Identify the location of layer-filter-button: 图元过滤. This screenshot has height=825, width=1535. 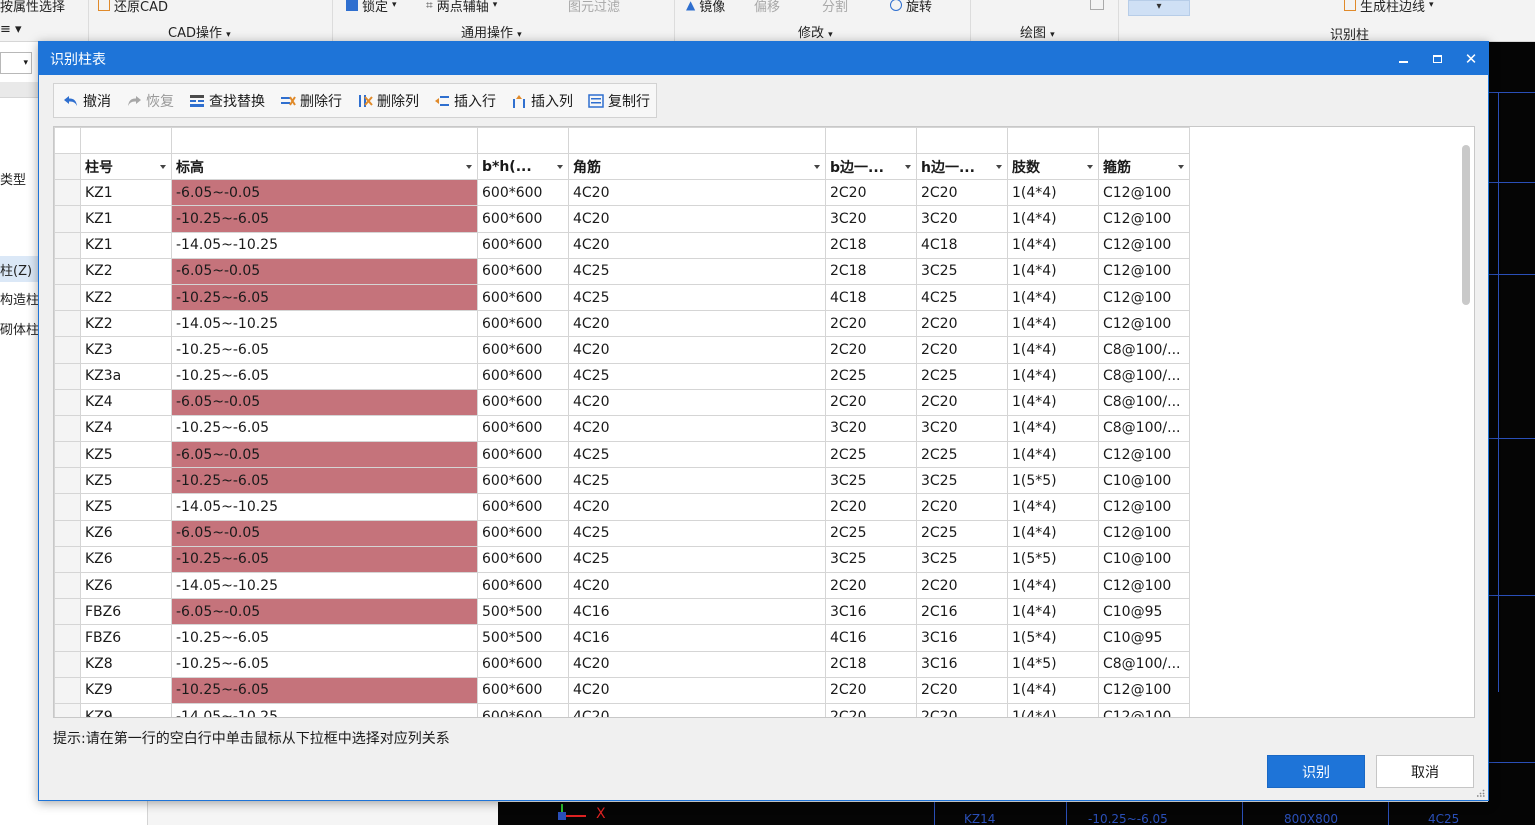
(594, 7).